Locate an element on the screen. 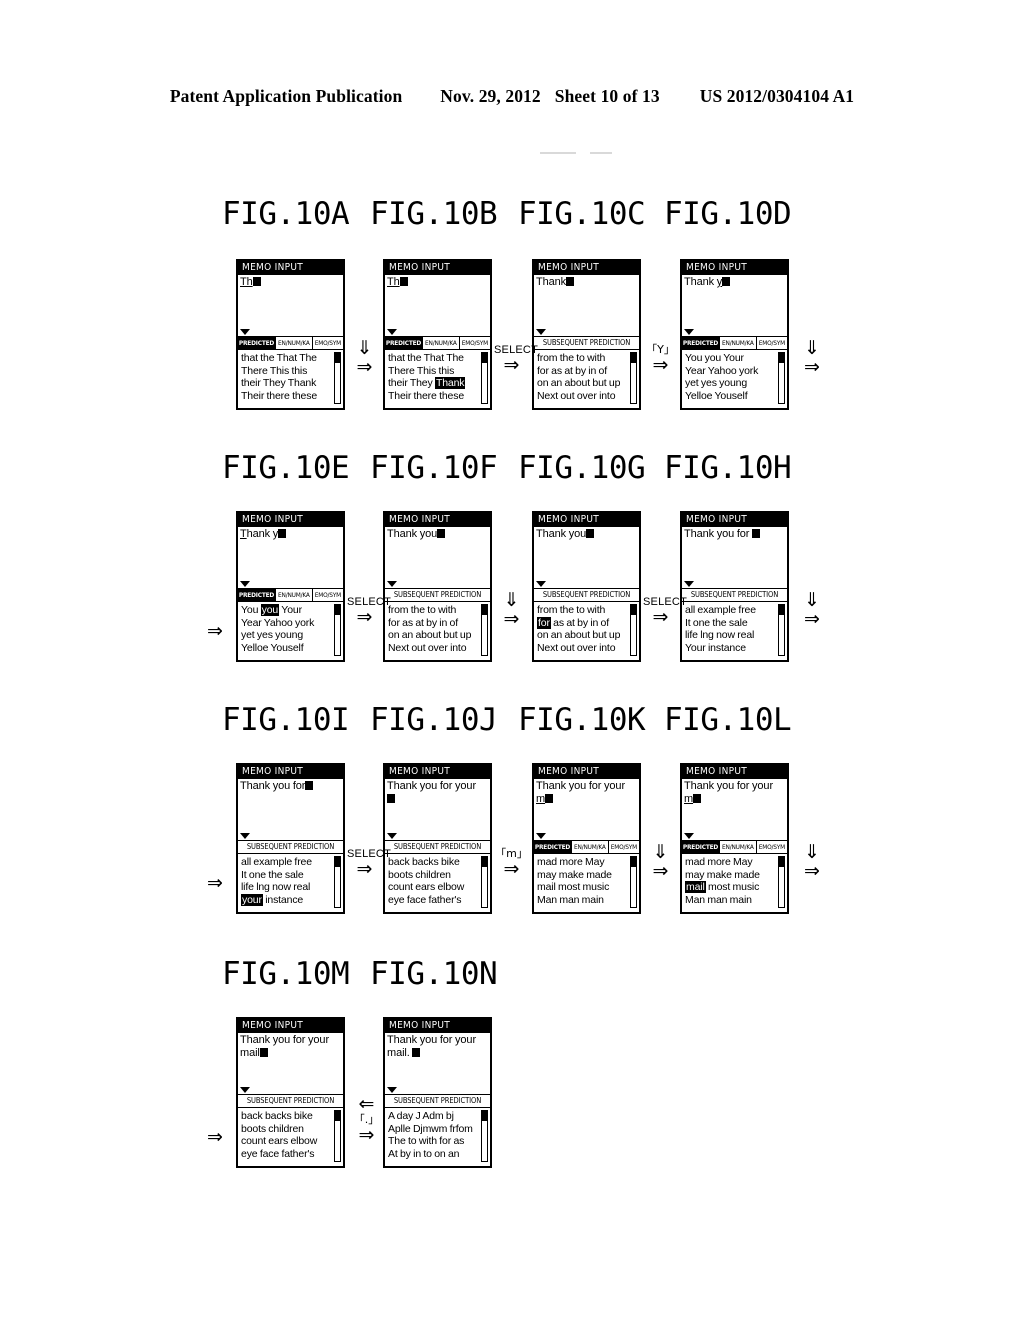 The height and width of the screenshot is (1320, 1024). candidate-text: instance is located at coordinates (283, 900).